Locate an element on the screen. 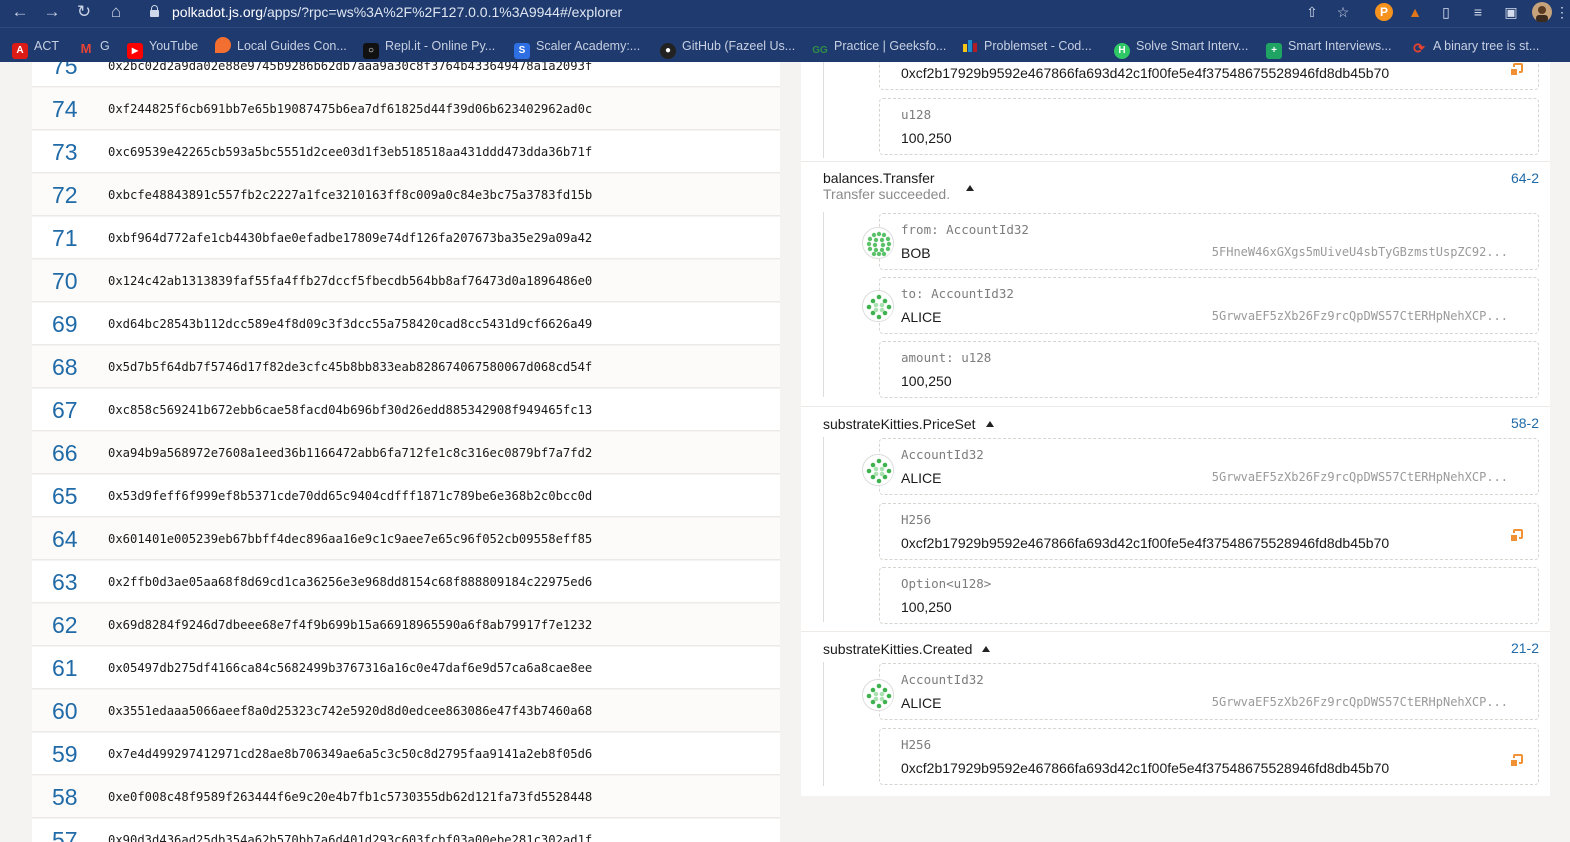 This screenshot has height=842, width=1570. sidebar-icon: ▣ is located at coordinates (1511, 12).